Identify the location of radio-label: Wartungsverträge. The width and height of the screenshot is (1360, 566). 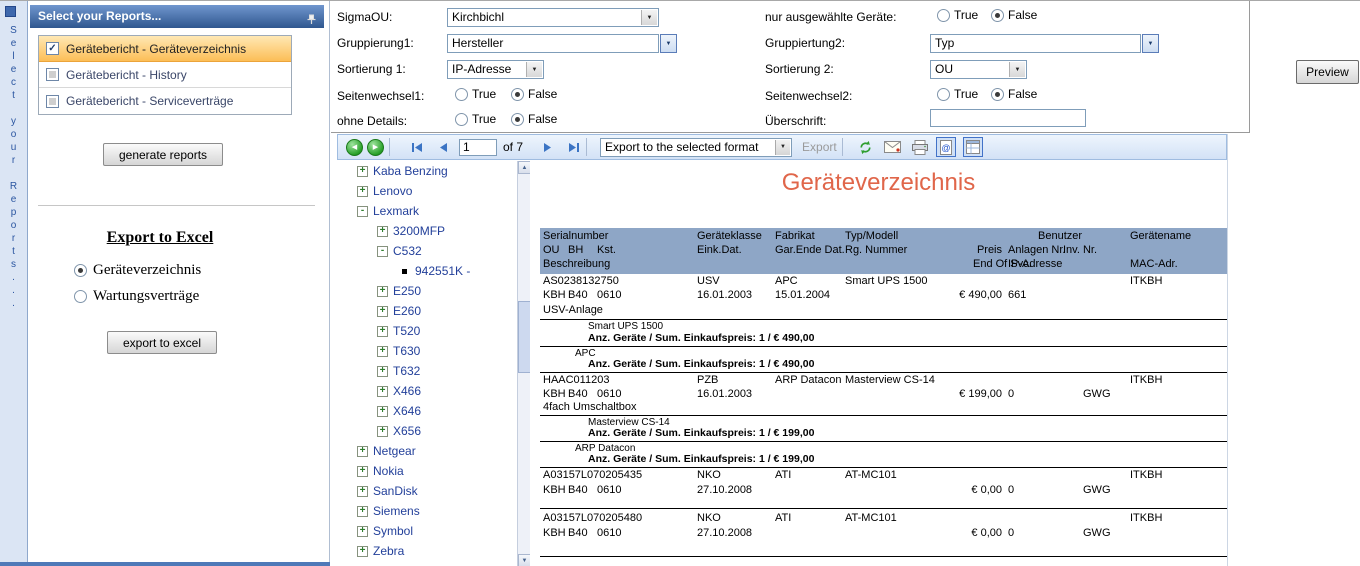
(146, 296).